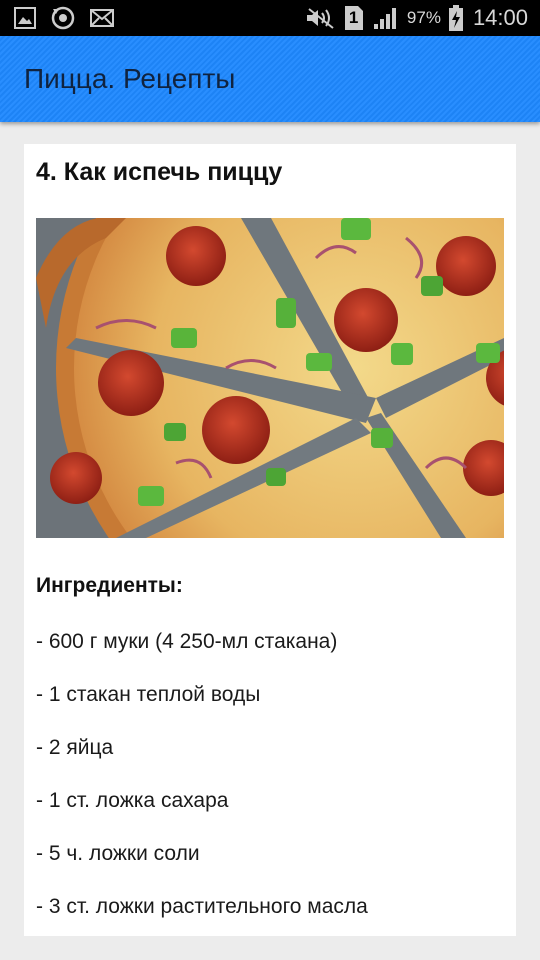 The image size is (540, 960). Describe the element at coordinates (25, 18) in the screenshot. I see `gallery-icon` at that location.